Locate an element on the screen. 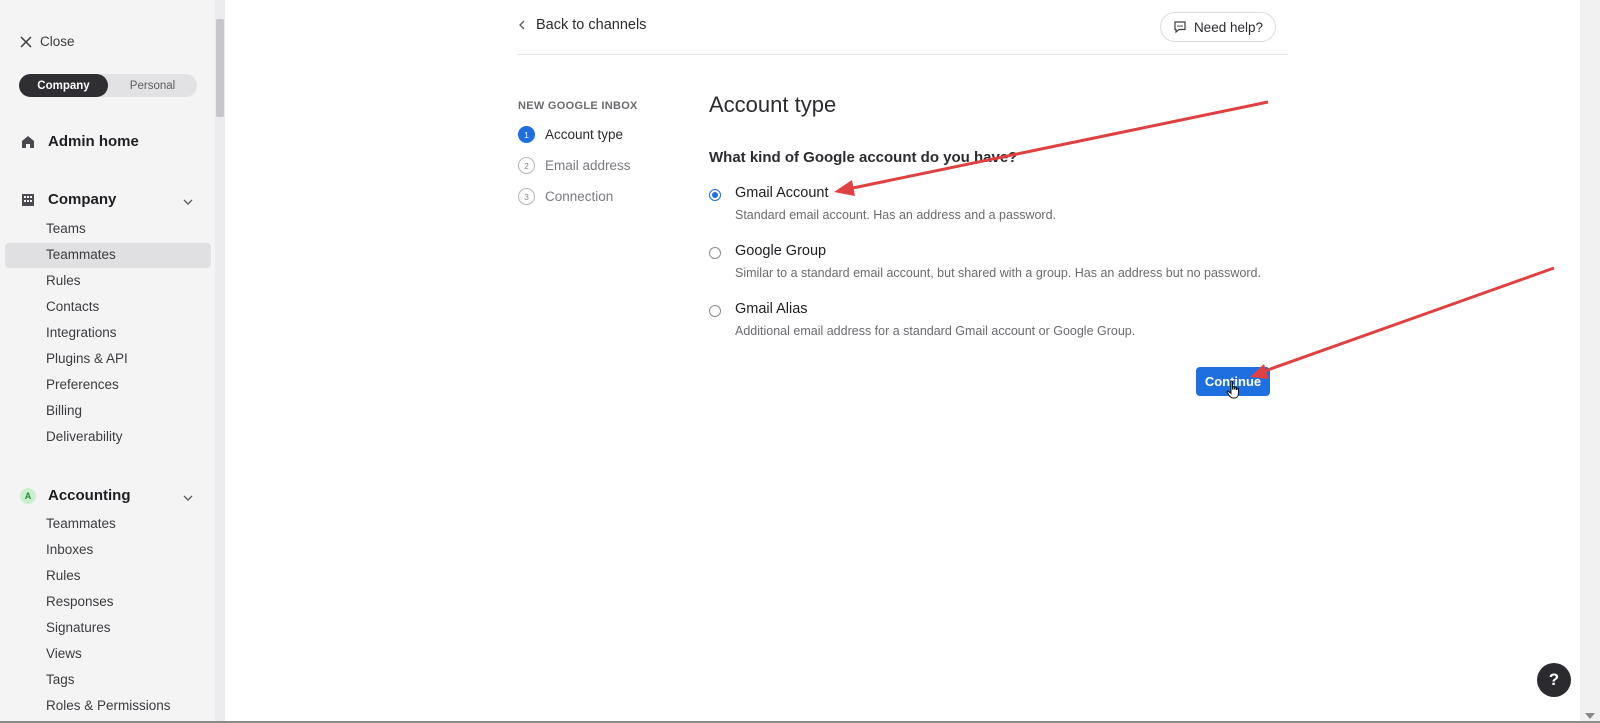  sidebar-item-acct-teammates: Teammates is located at coordinates (81, 523).